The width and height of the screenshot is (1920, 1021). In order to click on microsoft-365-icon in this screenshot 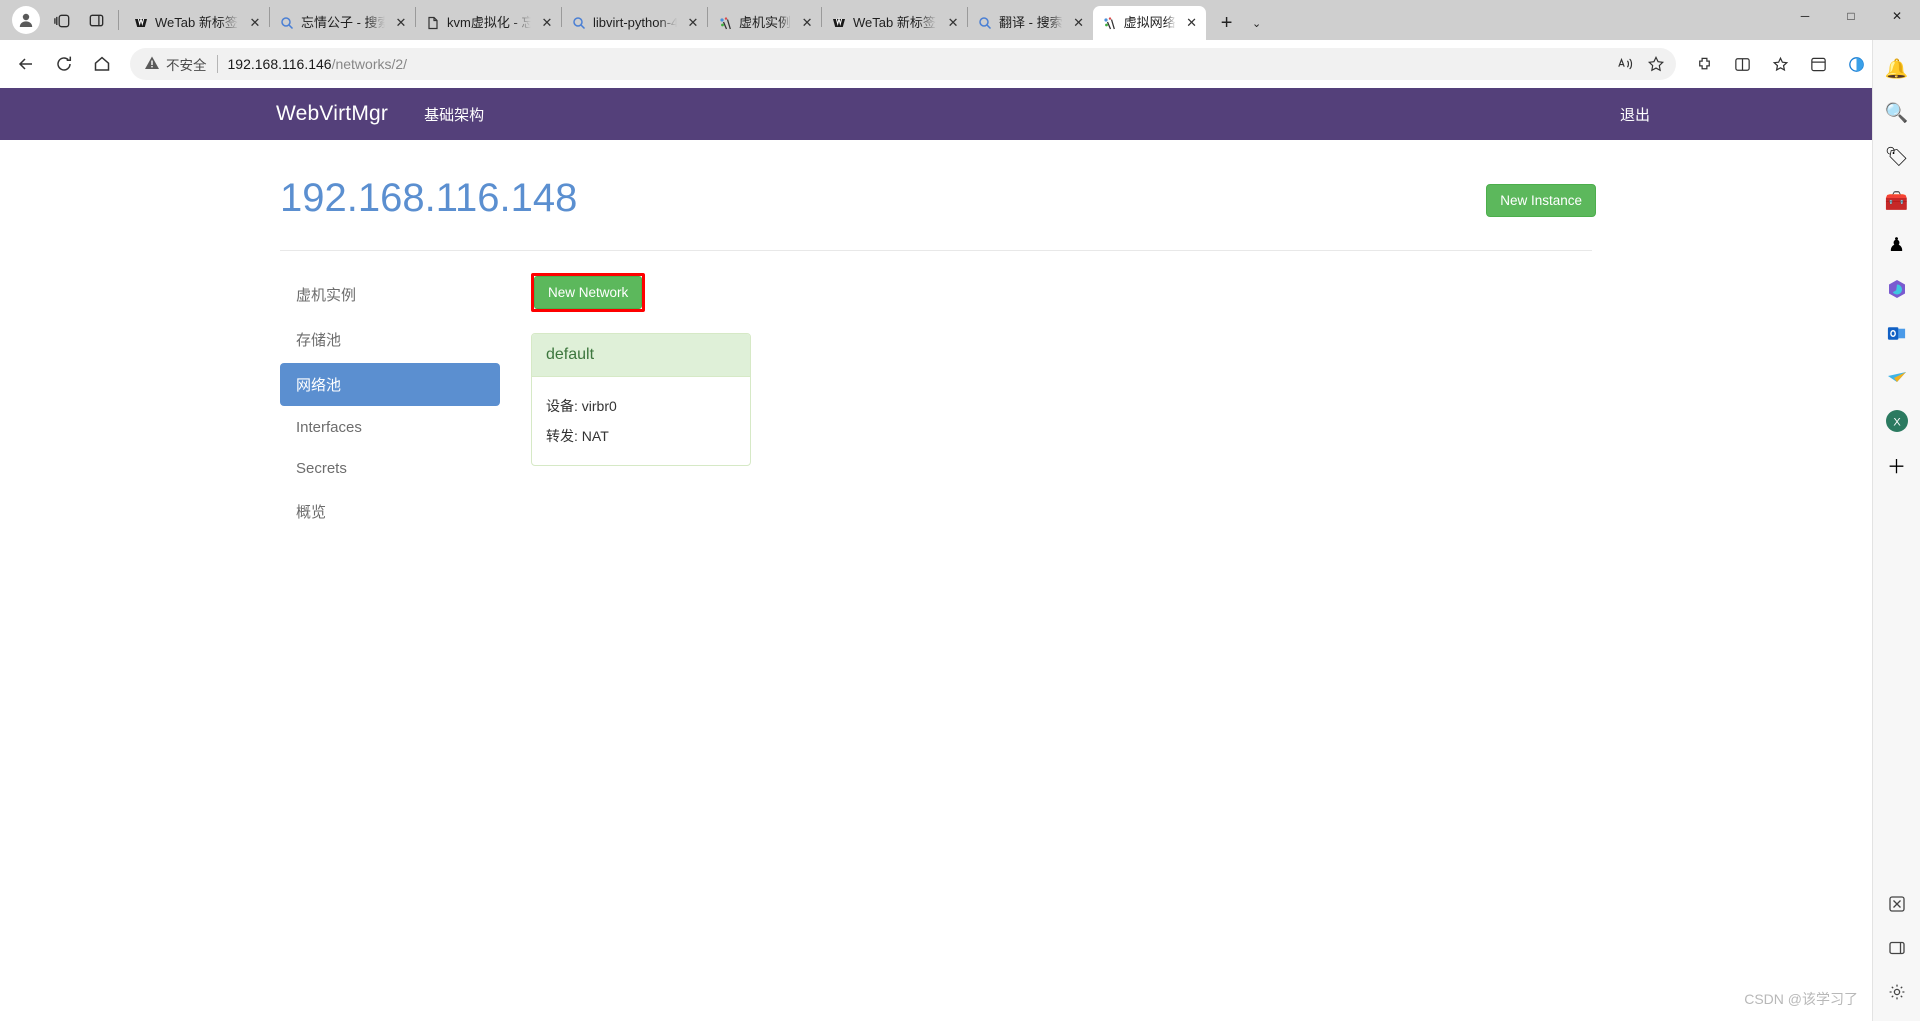, I will do `click(1897, 289)`.